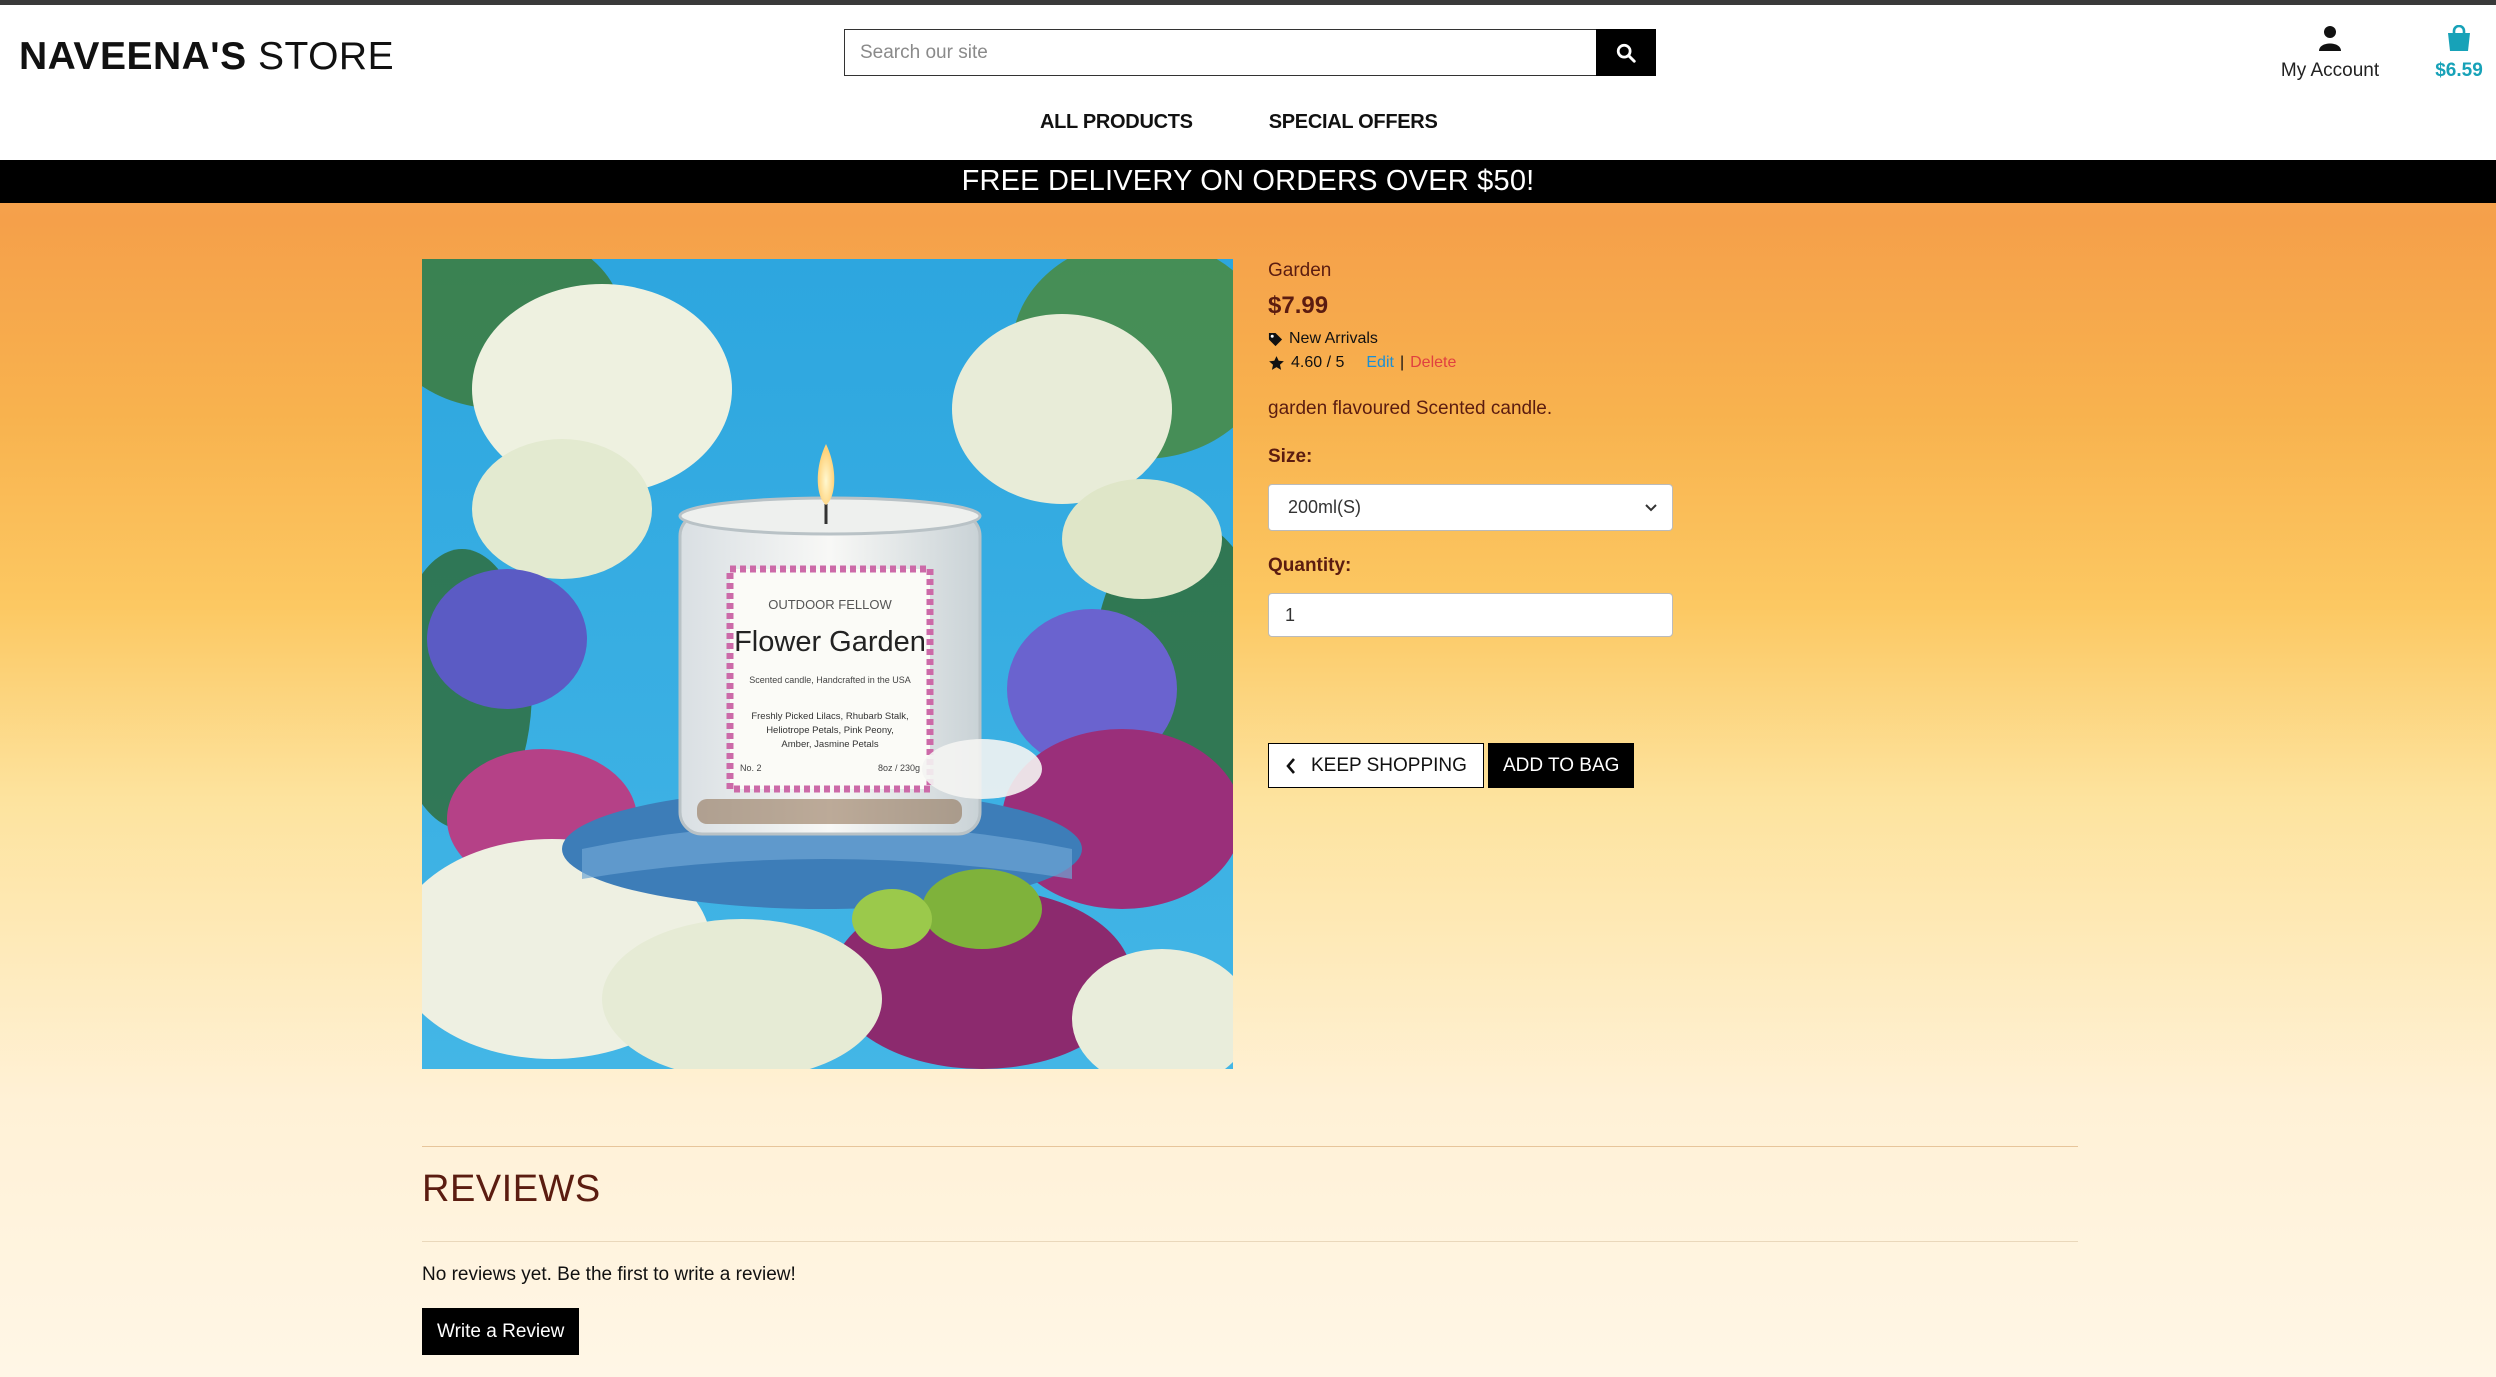  I want to click on label-title: Flower Garden, so click(830, 642).